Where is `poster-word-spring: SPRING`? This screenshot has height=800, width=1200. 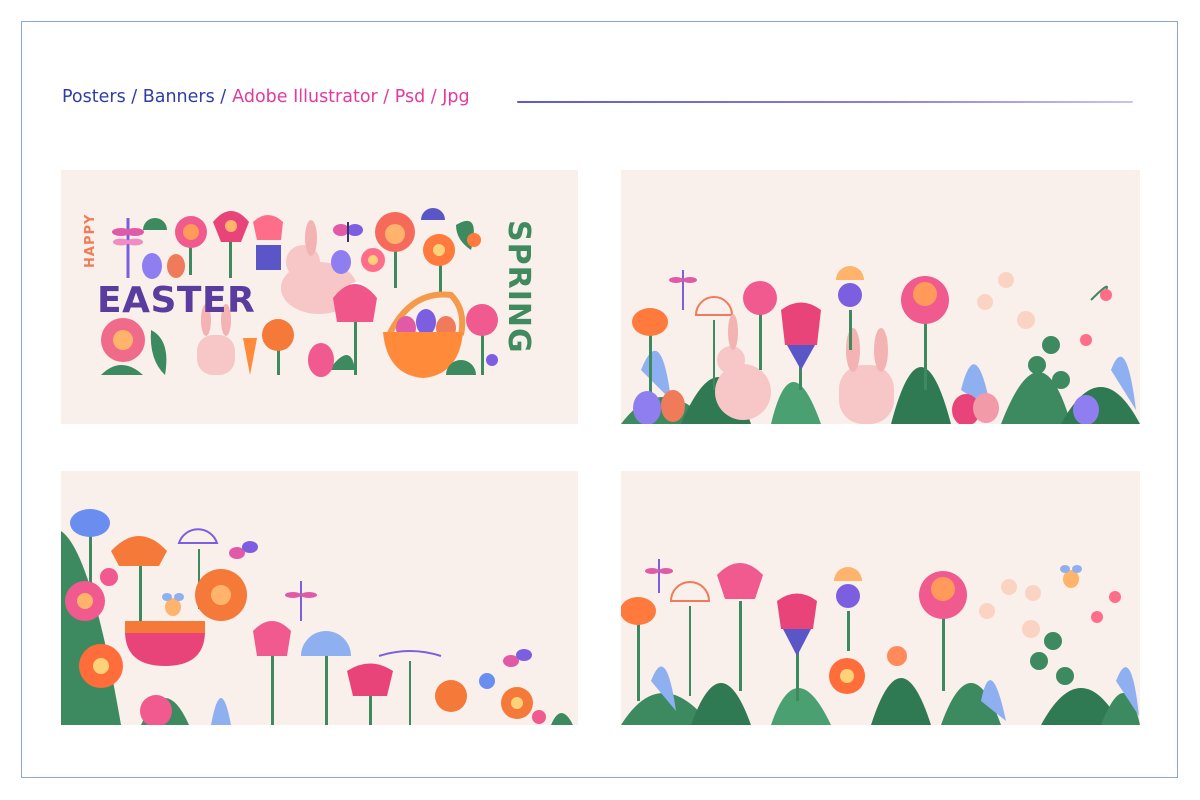 poster-word-spring: SPRING is located at coordinates (518, 287).